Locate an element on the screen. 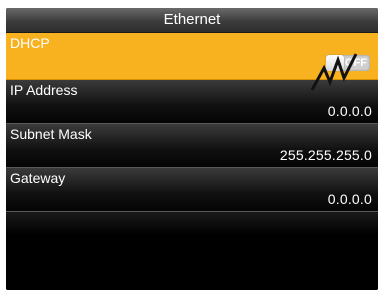  gateway-label: Gateway is located at coordinates (38, 178).